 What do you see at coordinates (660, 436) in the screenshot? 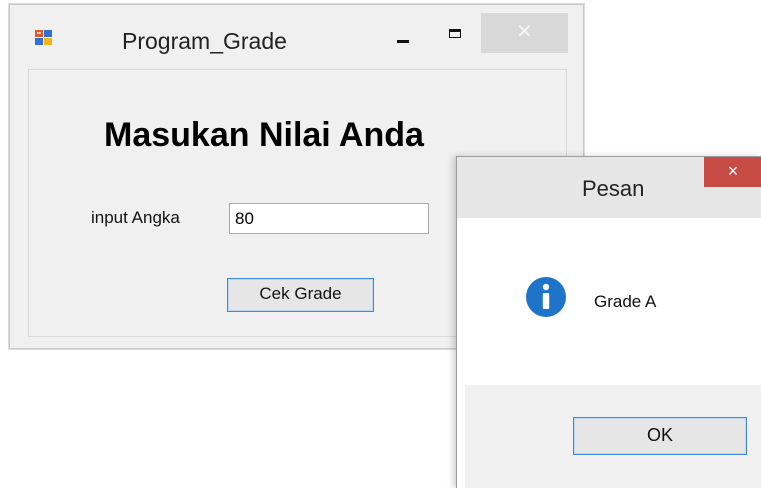
I see `ok-button: OK` at bounding box center [660, 436].